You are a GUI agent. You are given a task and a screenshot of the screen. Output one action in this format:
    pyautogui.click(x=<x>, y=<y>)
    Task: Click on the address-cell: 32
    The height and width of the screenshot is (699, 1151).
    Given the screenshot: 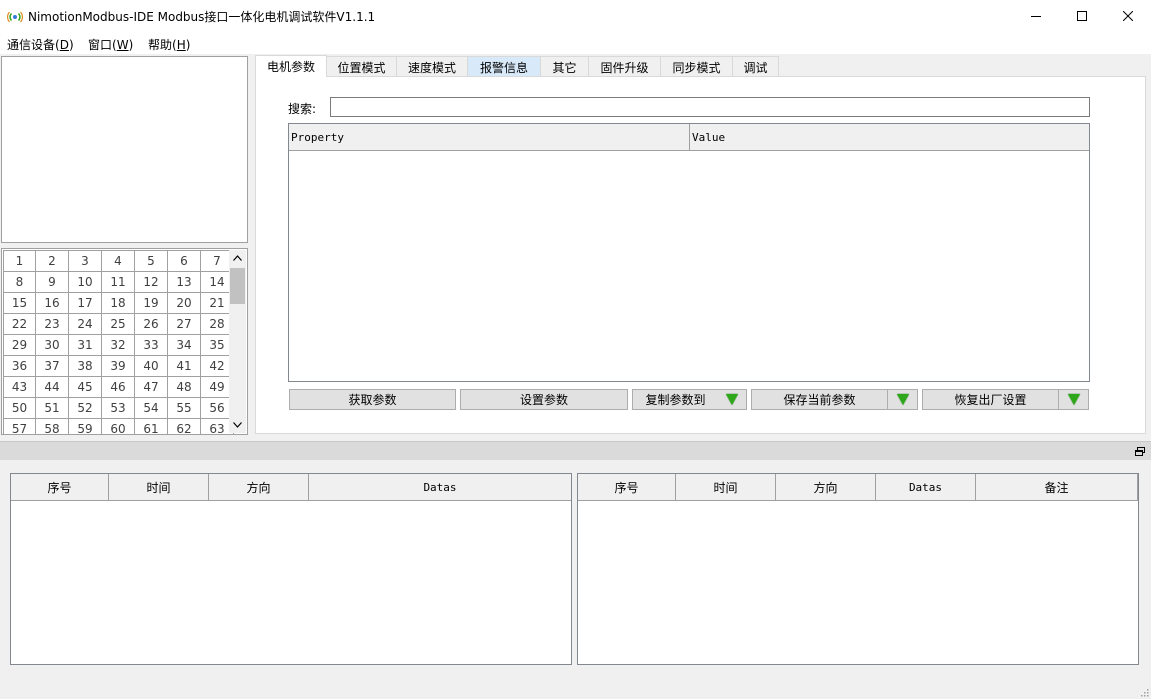 What is the action you would take?
    pyautogui.click(x=118, y=345)
    